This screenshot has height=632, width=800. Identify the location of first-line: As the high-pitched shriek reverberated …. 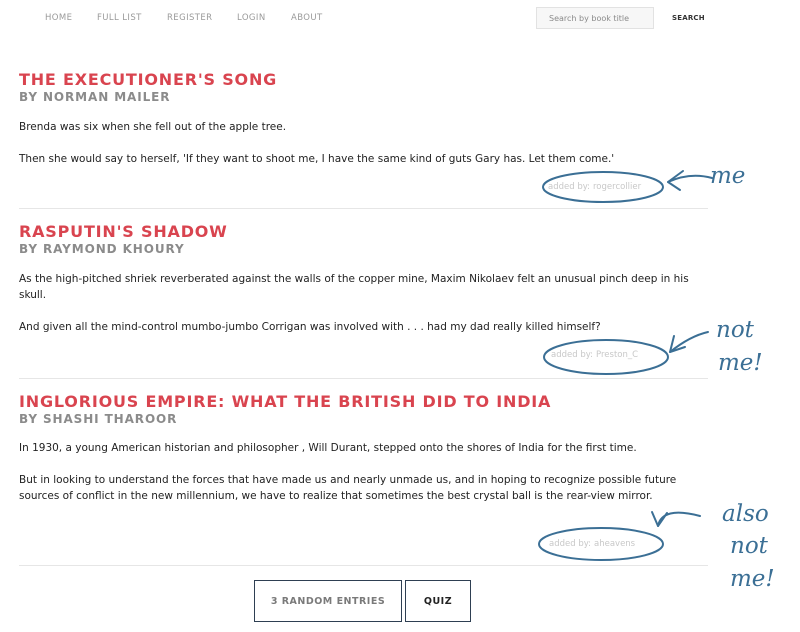
(354, 287).